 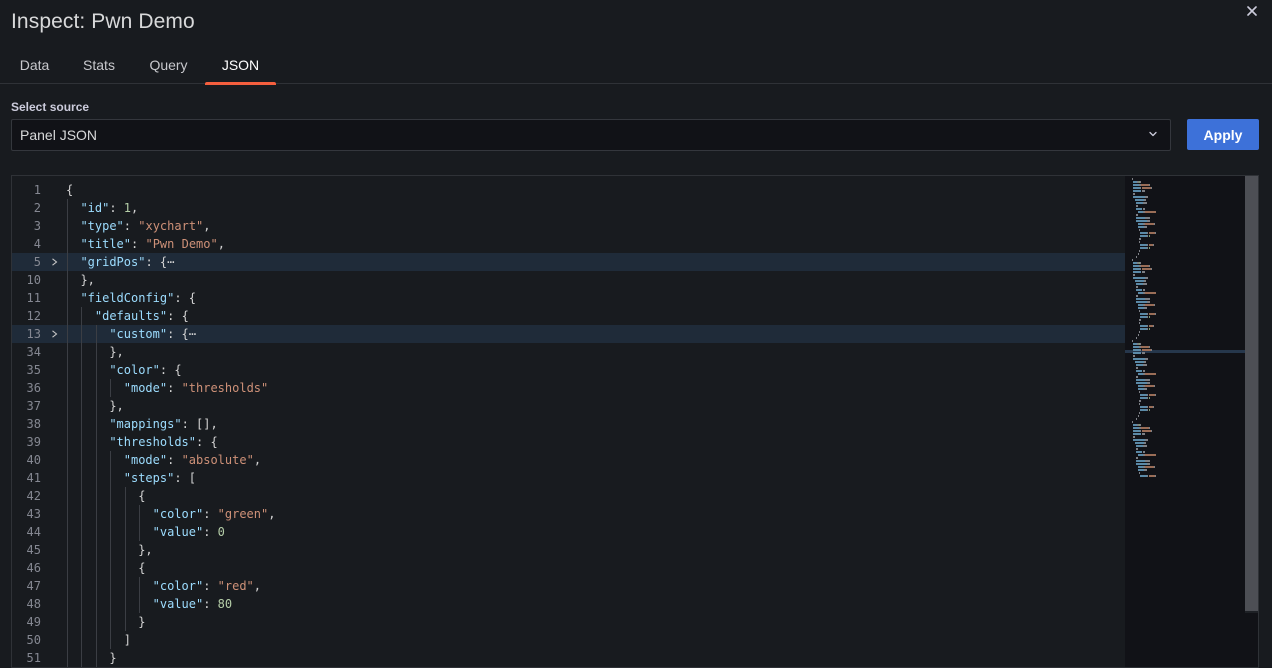 What do you see at coordinates (33, 442) in the screenshot?
I see `line-number: 39` at bounding box center [33, 442].